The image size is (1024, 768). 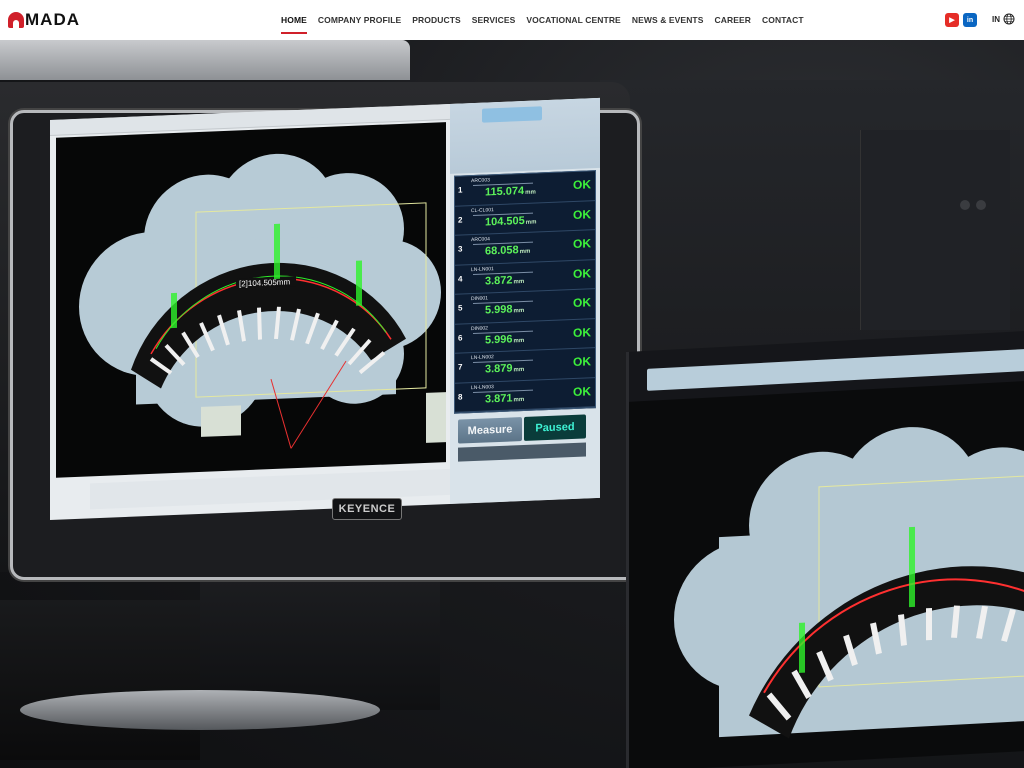 I want to click on row-number: 3, so click(x=460, y=249).